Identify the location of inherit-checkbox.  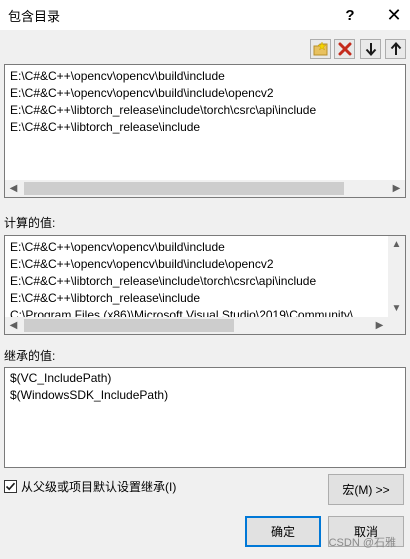
(10, 486).